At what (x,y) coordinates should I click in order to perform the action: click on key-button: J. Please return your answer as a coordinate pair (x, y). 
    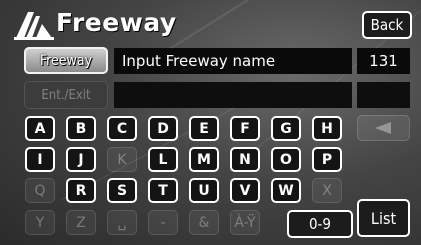
    Looking at the image, I should click on (81, 159).